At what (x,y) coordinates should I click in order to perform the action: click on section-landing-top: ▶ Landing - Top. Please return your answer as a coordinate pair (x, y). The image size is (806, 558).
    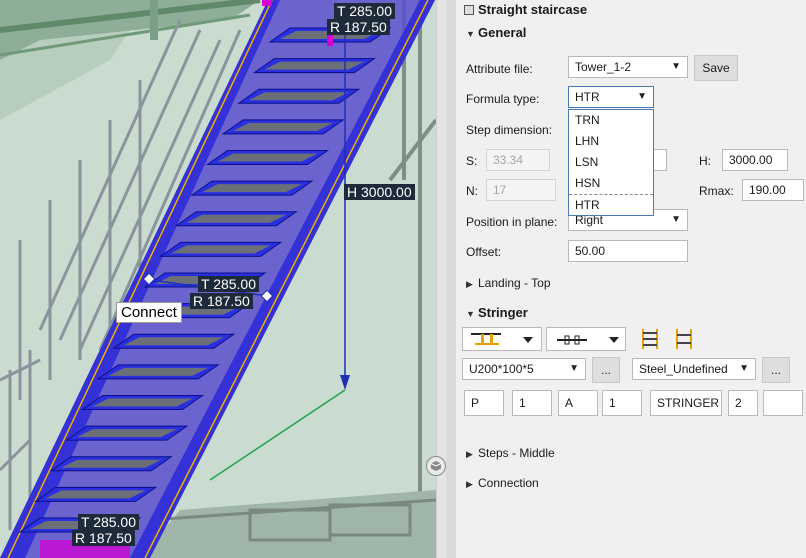
    Looking at the image, I should click on (508, 283).